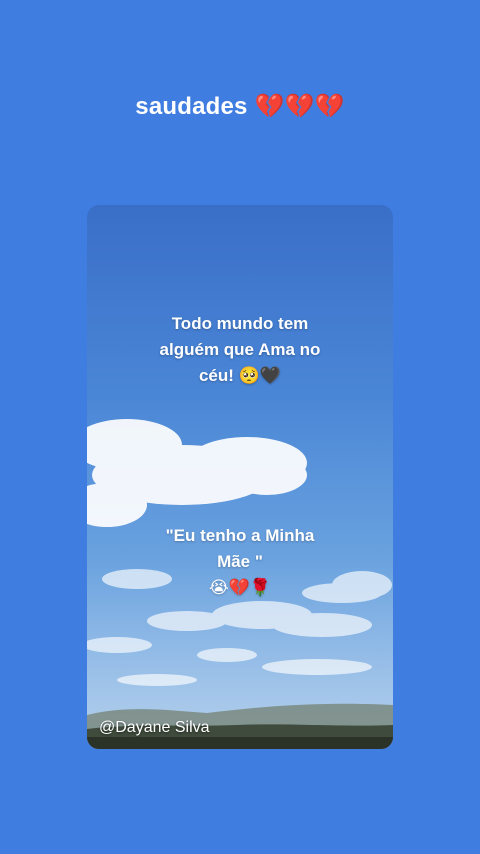 This screenshot has width=480, height=854. Describe the element at coordinates (216, 375) in the screenshot. I see `quote-text: céu!` at that location.